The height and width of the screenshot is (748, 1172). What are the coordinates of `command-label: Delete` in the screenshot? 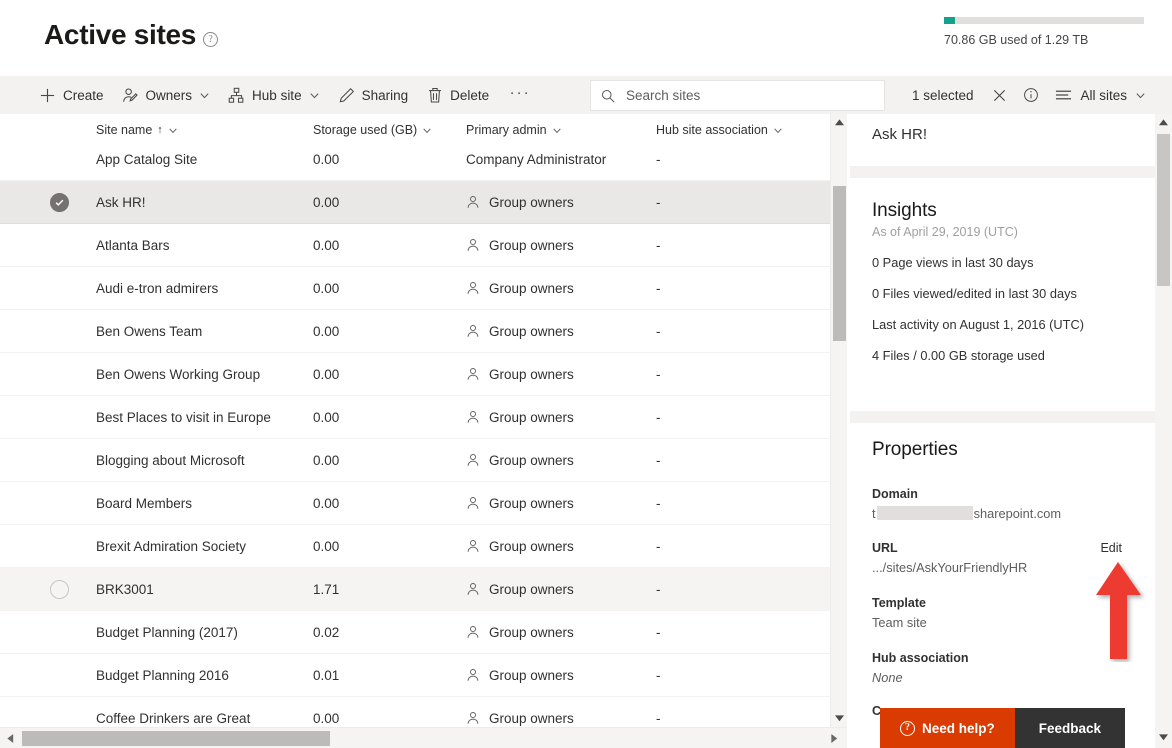 It's located at (470, 95).